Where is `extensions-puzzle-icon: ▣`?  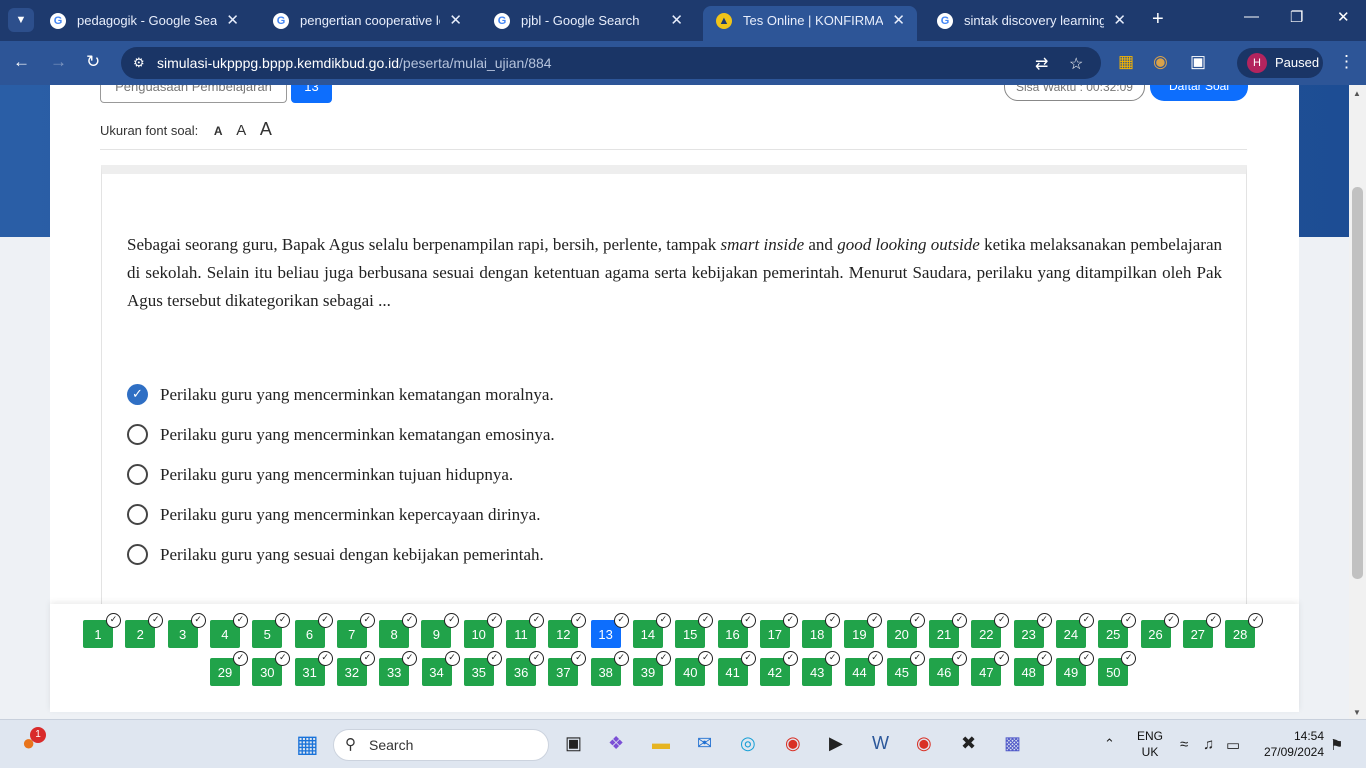
extensions-puzzle-icon: ▣ is located at coordinates (1198, 62).